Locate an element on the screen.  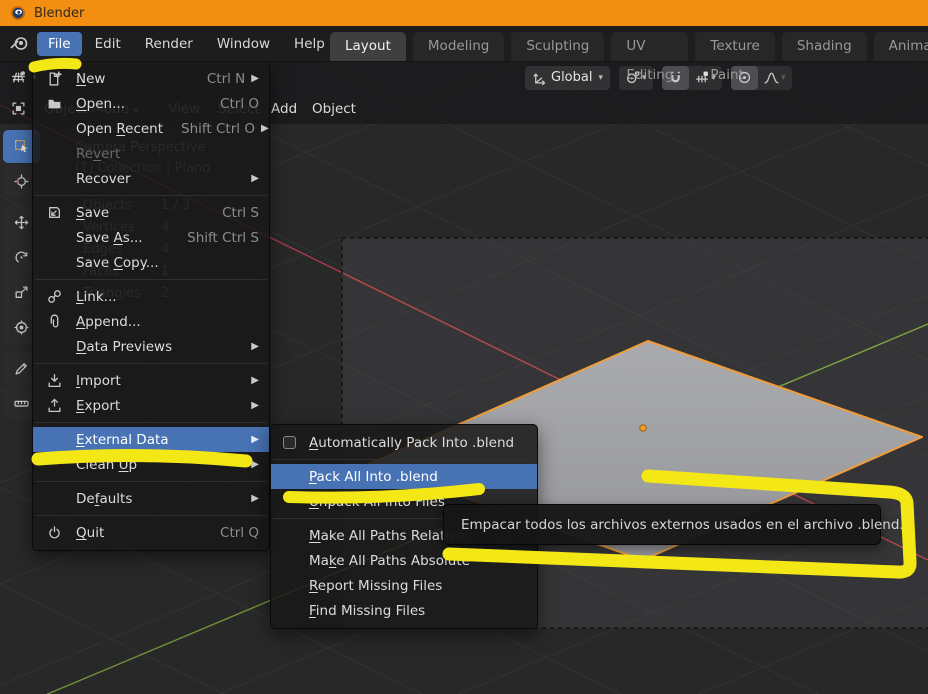
import-icon is located at coordinates (54, 380).